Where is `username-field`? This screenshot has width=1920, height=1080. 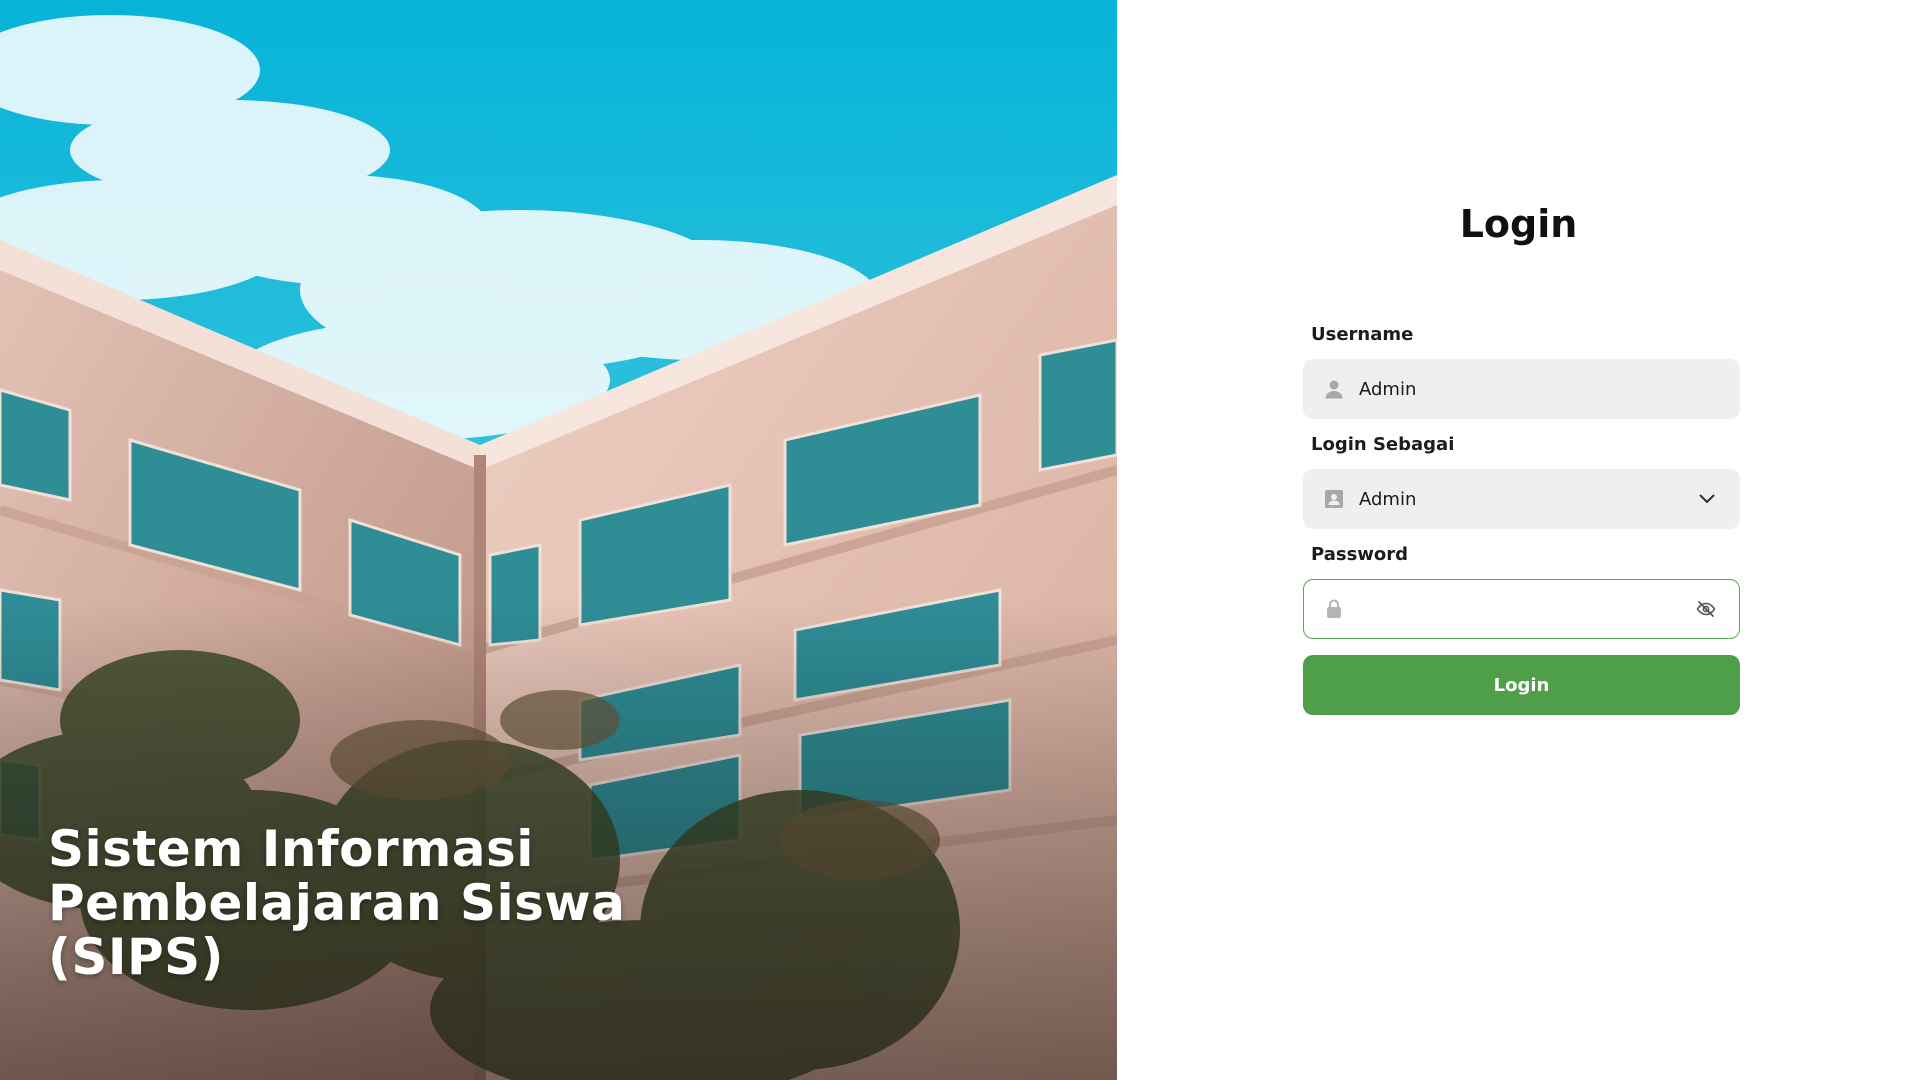
username-field is located at coordinates (1521, 389).